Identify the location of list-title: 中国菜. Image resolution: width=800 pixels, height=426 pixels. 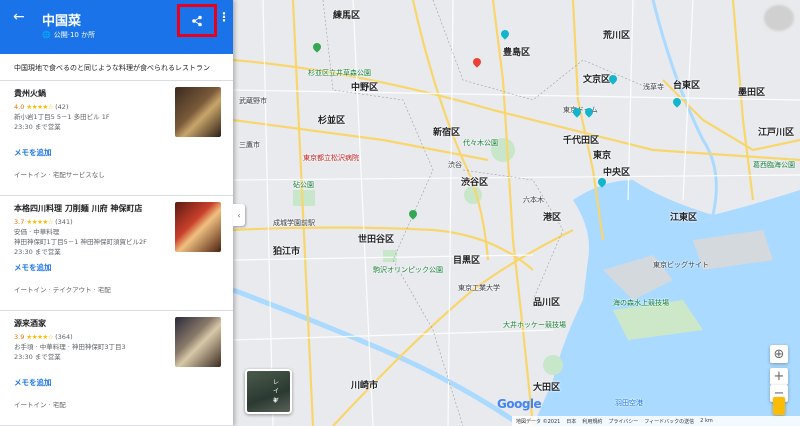
(62, 21).